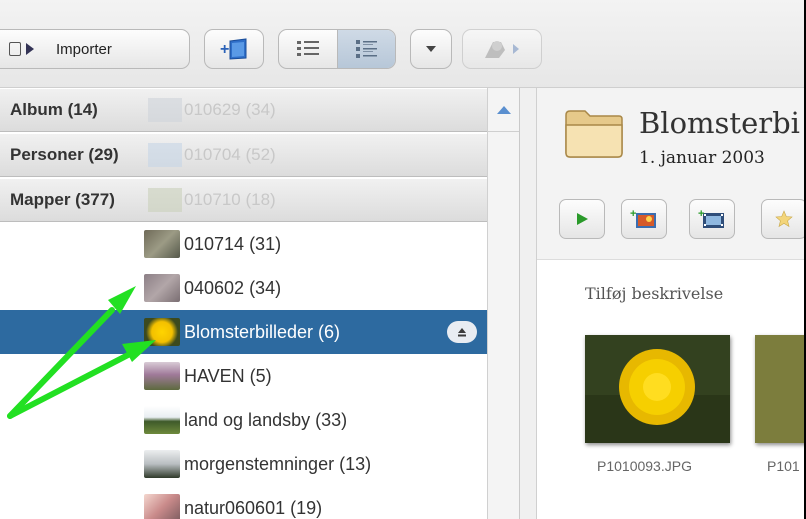 Image resolution: width=806 pixels, height=519 pixels. I want to click on share-button, so click(502, 49).